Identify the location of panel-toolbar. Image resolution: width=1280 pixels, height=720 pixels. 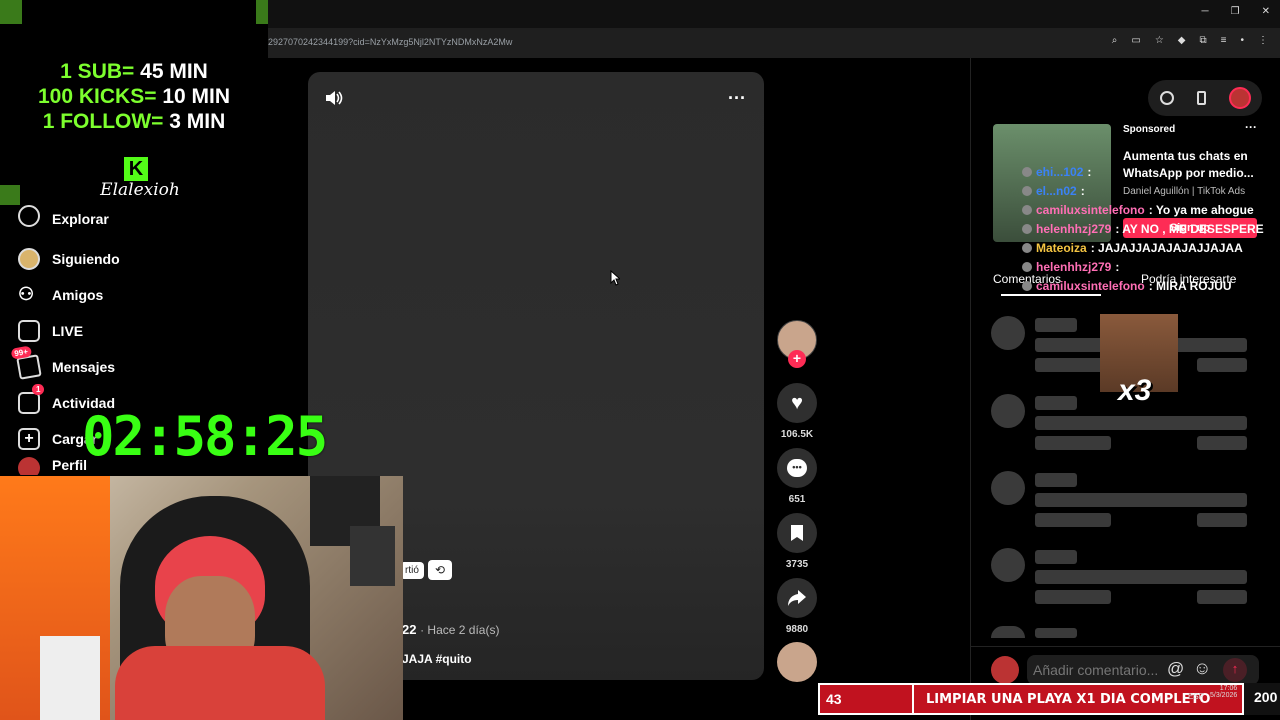
(1205, 98).